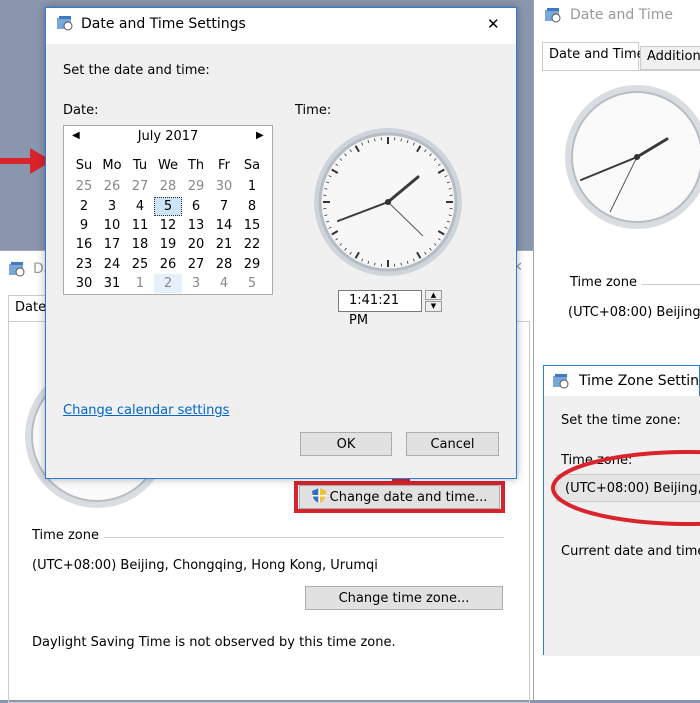  I want to click on tz-dialog-title: Time Zone Settings, so click(639, 381).